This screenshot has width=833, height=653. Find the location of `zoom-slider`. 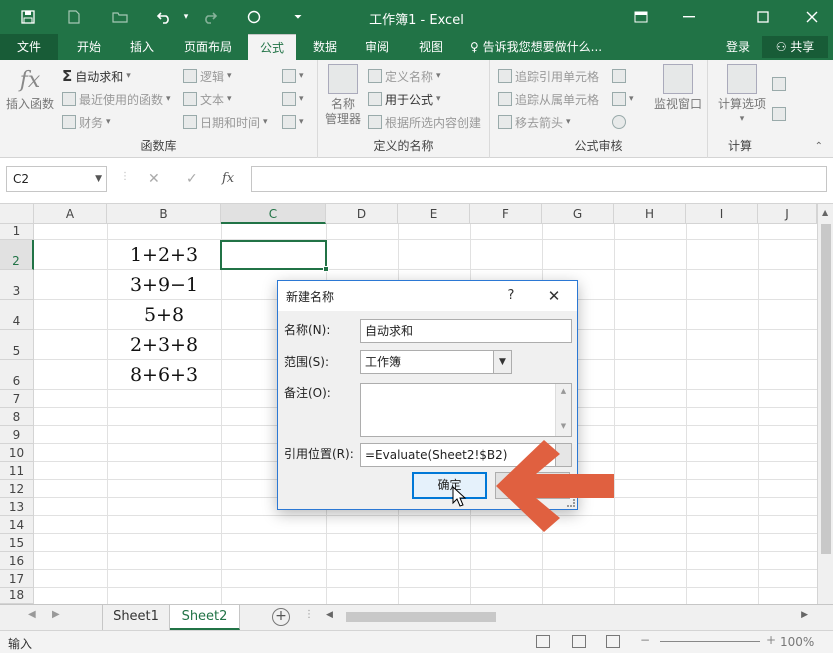

zoom-slider is located at coordinates (710, 641).